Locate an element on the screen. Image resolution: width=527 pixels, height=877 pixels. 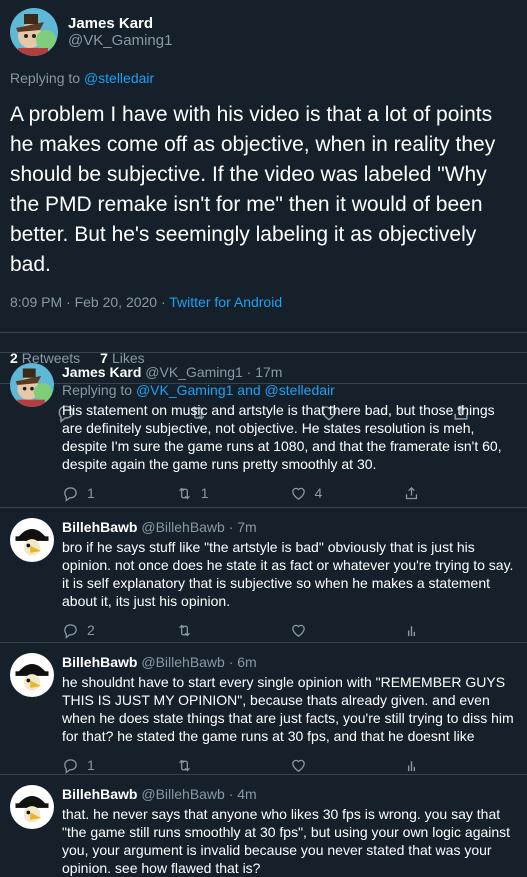
reply-actions: 1 1 4 is located at coordinates (289, 493).